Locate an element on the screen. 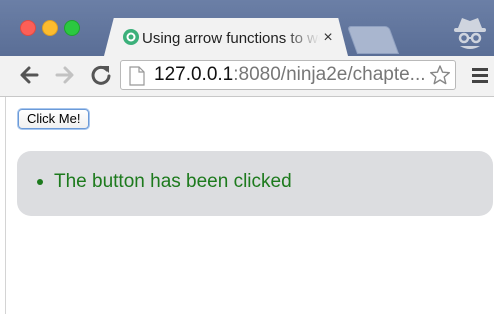  hamburger-menu-icon is located at coordinates (480, 75).